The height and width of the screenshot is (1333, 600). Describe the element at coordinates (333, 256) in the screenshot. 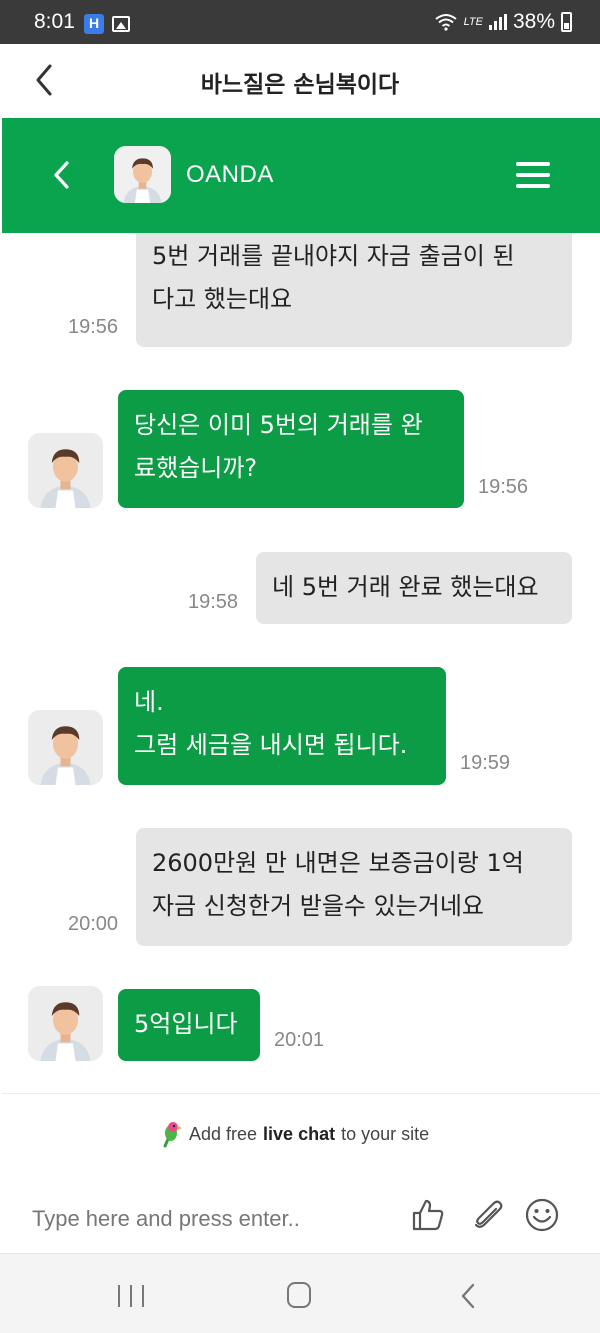

I see `message-line: 5번 거래를 끝내야지 자금 출금이 된` at that location.